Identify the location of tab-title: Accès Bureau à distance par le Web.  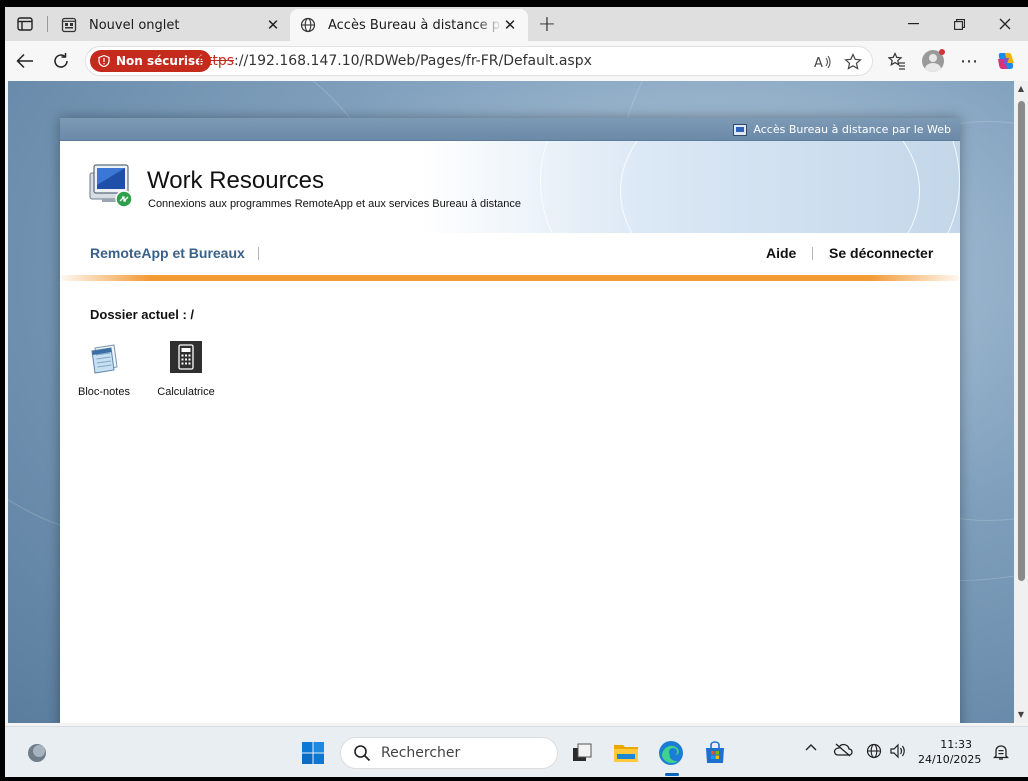
(415, 25).